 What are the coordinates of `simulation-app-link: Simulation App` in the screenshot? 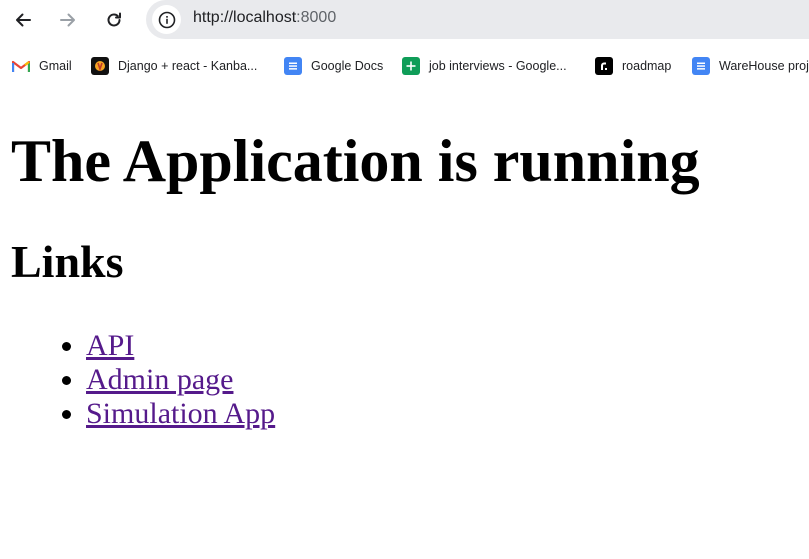 It's located at (180, 413).